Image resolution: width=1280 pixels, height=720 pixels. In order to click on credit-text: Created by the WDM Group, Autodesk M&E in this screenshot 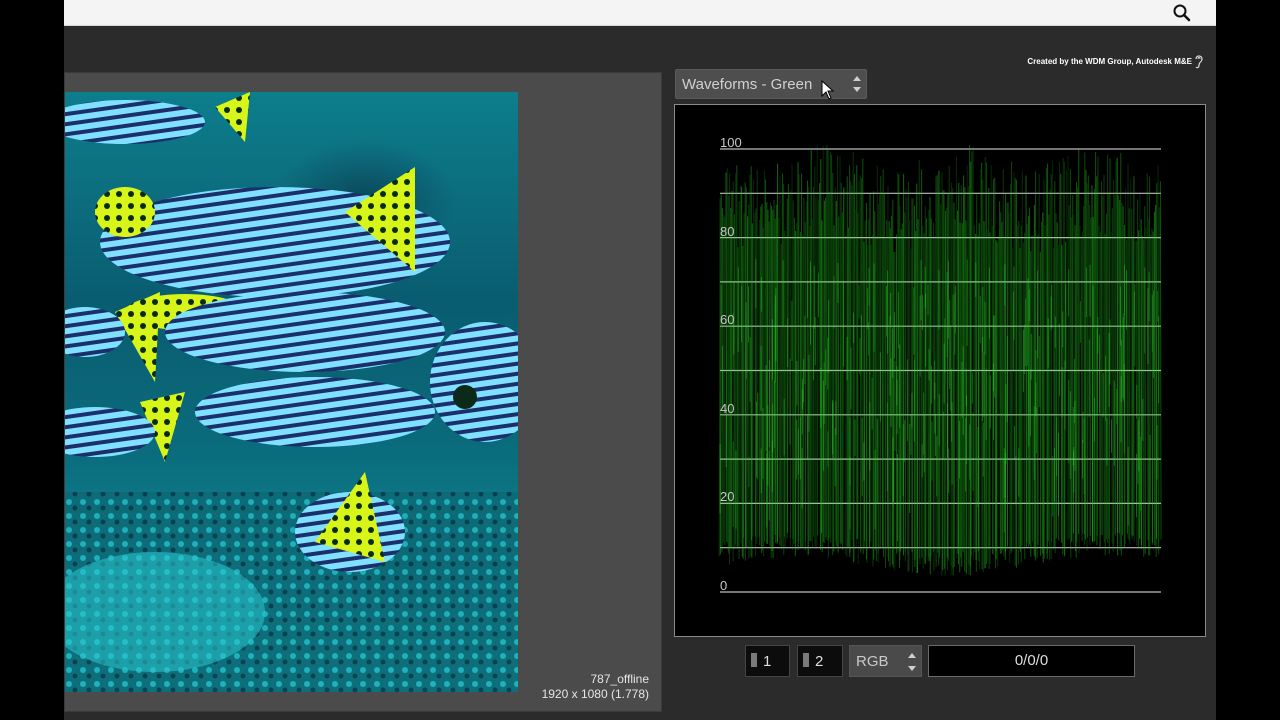, I will do `click(1109, 61)`.